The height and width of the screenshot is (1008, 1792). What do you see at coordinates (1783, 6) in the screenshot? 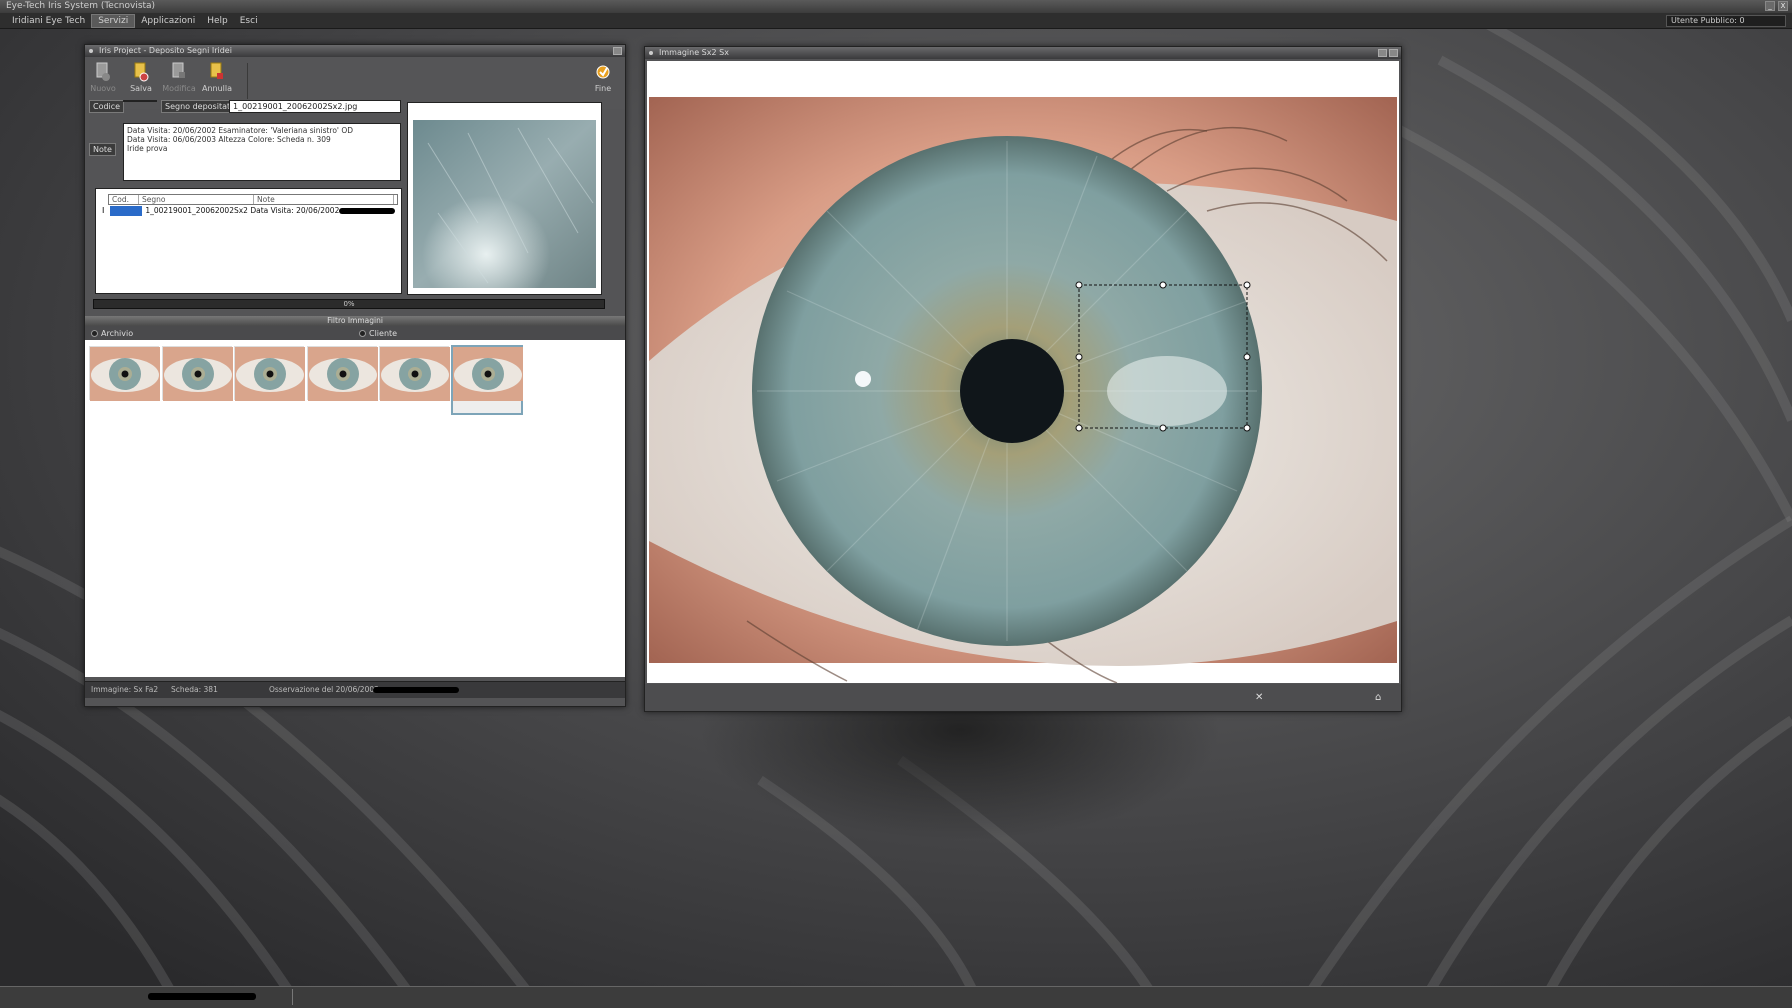
I see `close-button: X` at bounding box center [1783, 6].